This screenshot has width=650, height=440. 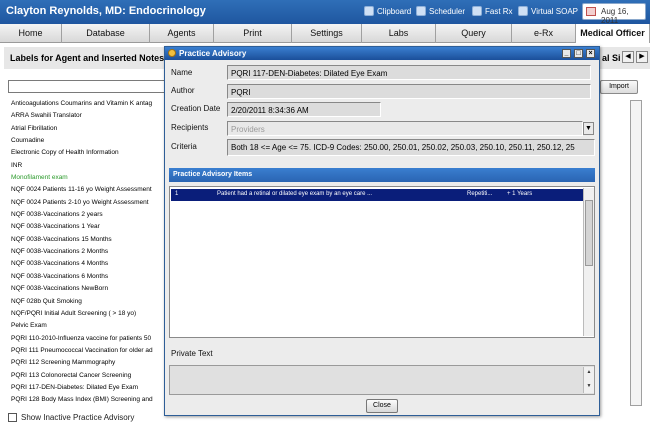 What do you see at coordinates (382, 406) in the screenshot?
I see `close-button: Close` at bounding box center [382, 406].